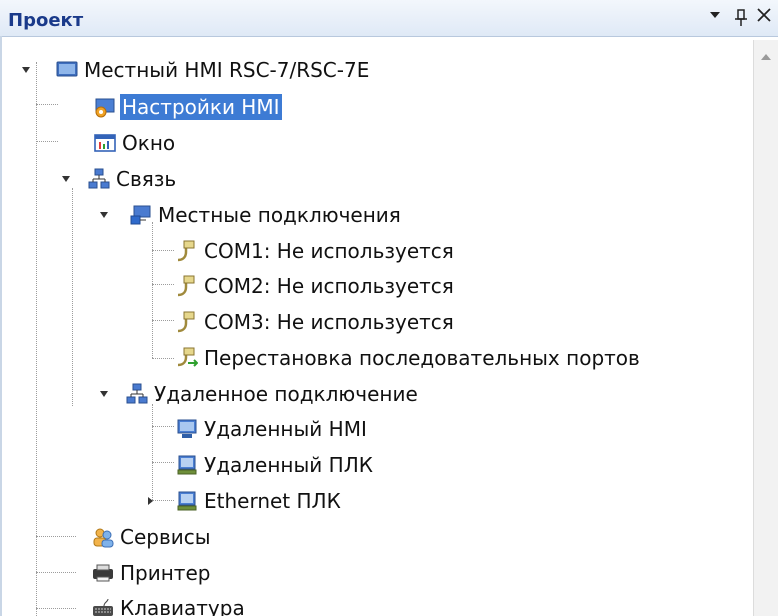  Describe the element at coordinates (272, 501) in the screenshot. I see `tree-item-label: Ethernet ПЛК` at that location.